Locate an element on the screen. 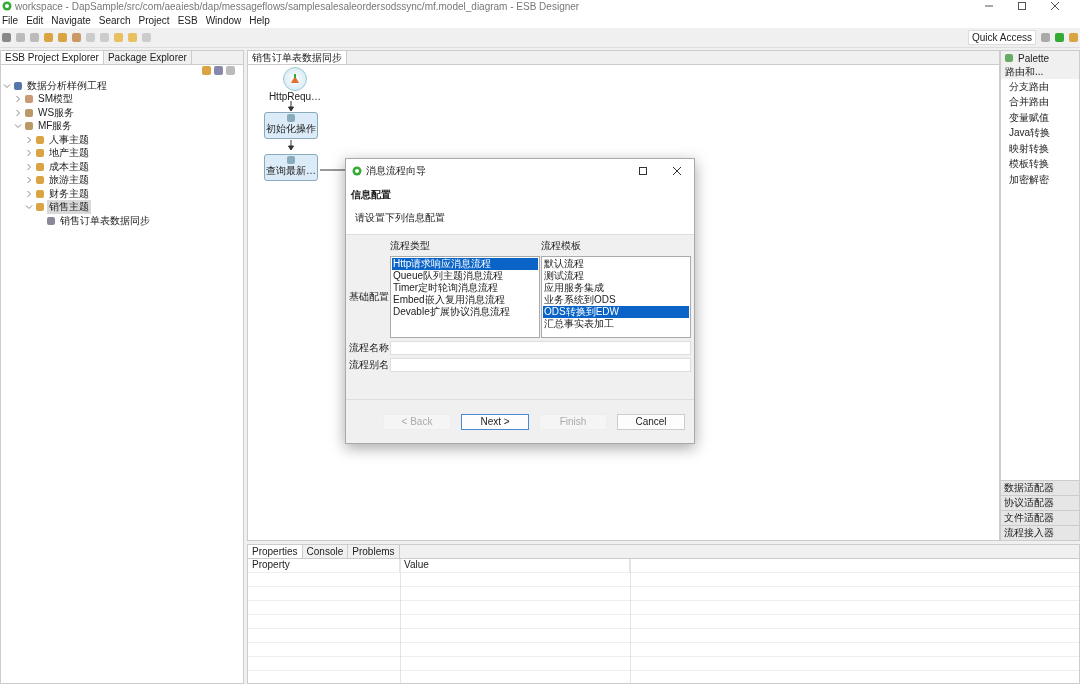  menu-item: Project is located at coordinates (156, 20).